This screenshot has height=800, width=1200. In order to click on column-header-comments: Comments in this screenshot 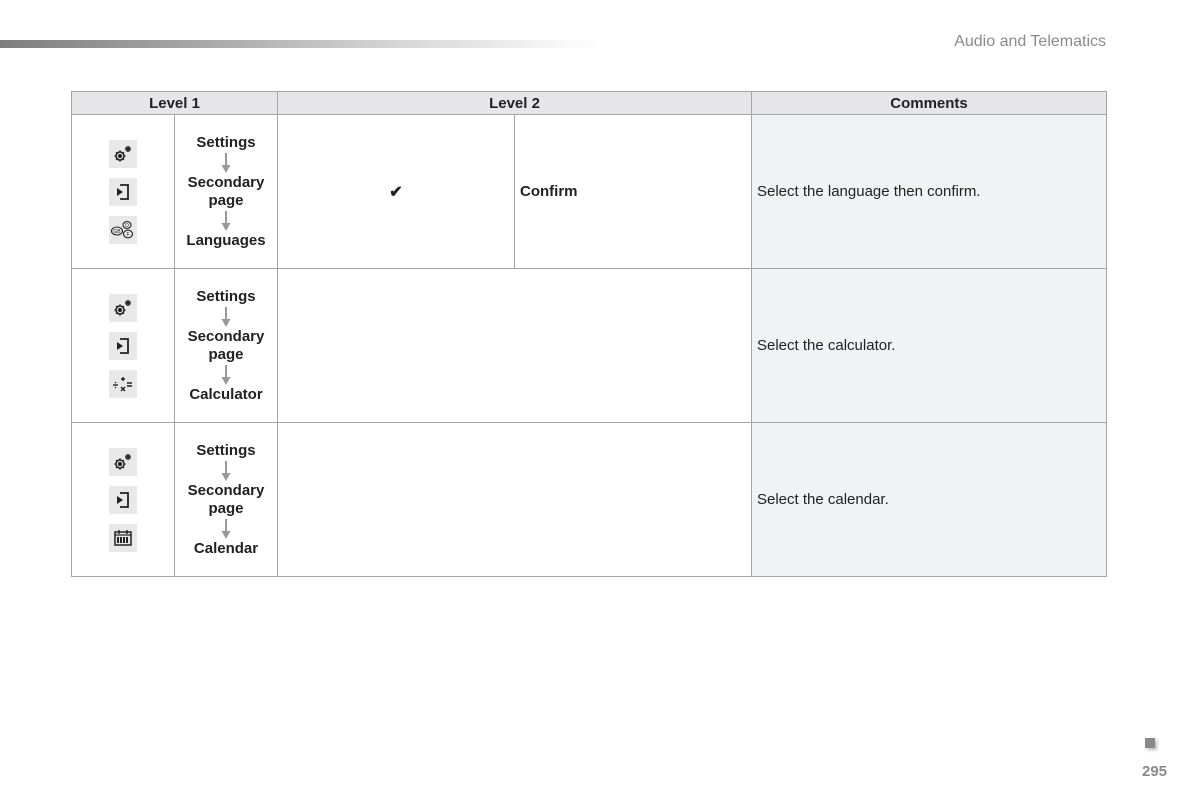, I will do `click(929, 103)`.